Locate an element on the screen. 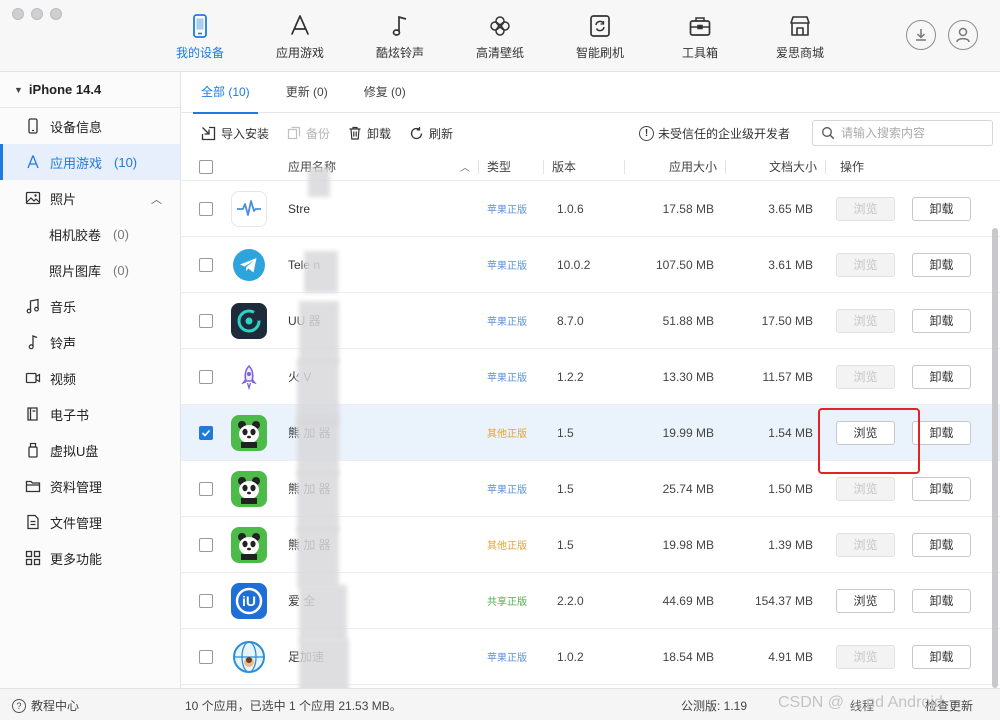 Image resolution: width=1000 pixels, height=720 pixels. table-row: 熊 加 器 其他正版 1.5 19.99 MB 1.54 MB 浏览 卸载 is located at coordinates (590, 433).